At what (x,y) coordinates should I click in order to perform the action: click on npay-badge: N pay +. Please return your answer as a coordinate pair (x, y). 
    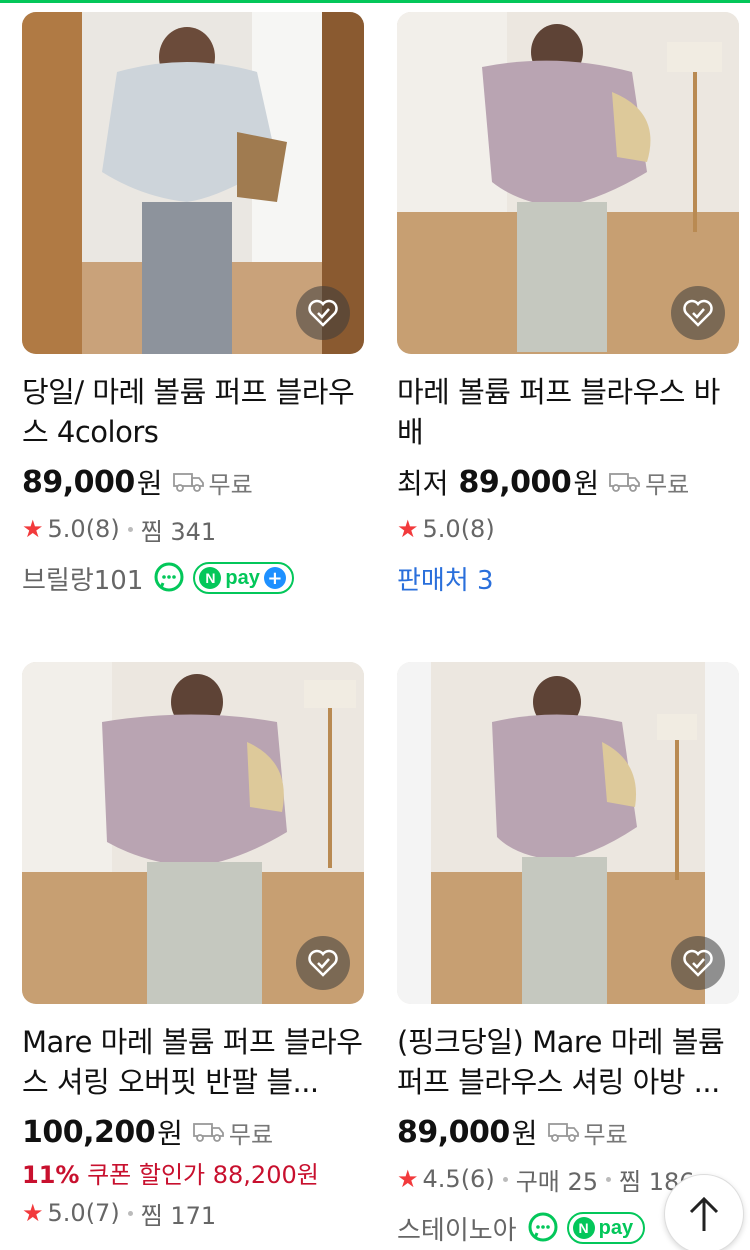
    Looking at the image, I should click on (243, 578).